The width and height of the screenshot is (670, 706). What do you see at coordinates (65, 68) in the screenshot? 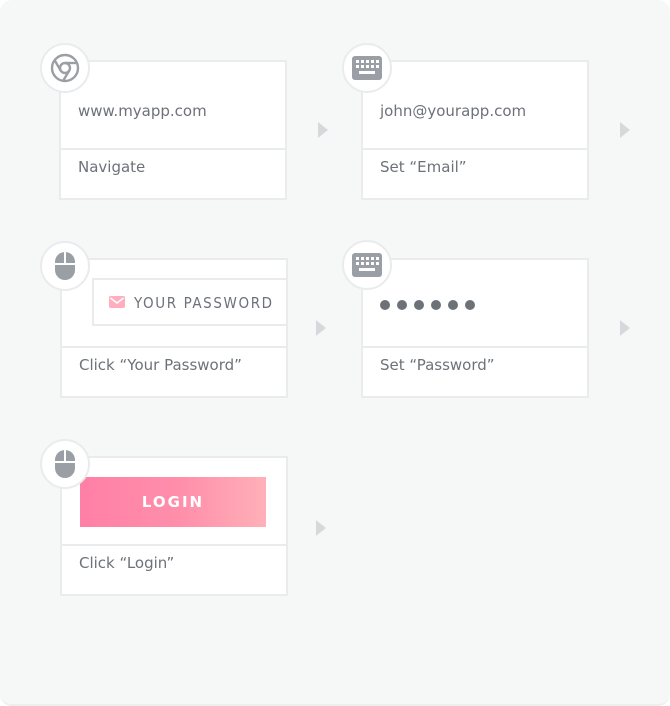
I see `chrome-icon` at bounding box center [65, 68].